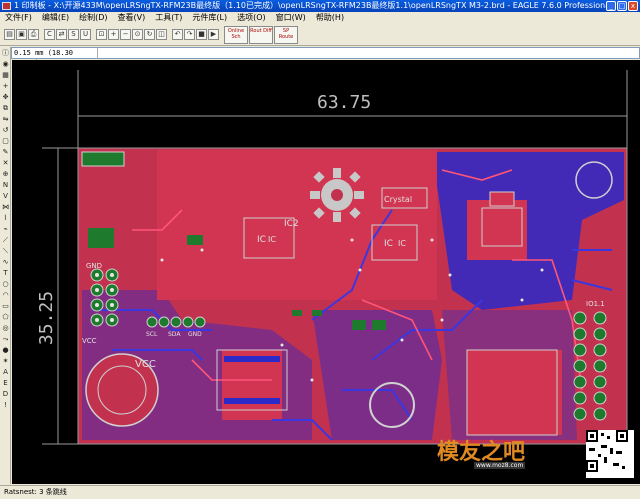 This screenshot has height=499, width=640. I want to click on erc-icon: E, so click(5, 383).